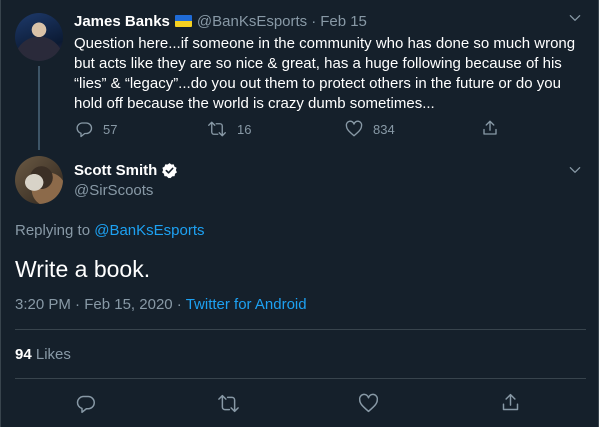  What do you see at coordinates (370, 129) in the screenshot?
I see `like-button: 834` at bounding box center [370, 129].